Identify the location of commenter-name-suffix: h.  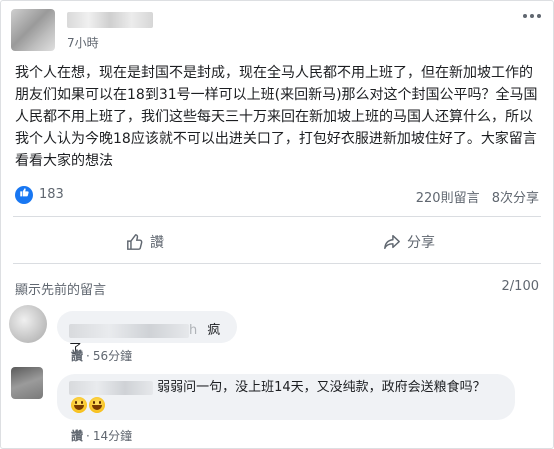
(193, 330).